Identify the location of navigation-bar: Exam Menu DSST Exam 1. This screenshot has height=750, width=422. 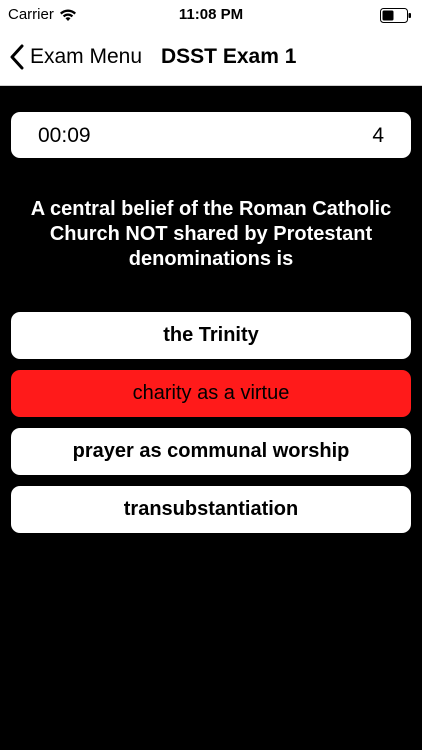
(211, 58).